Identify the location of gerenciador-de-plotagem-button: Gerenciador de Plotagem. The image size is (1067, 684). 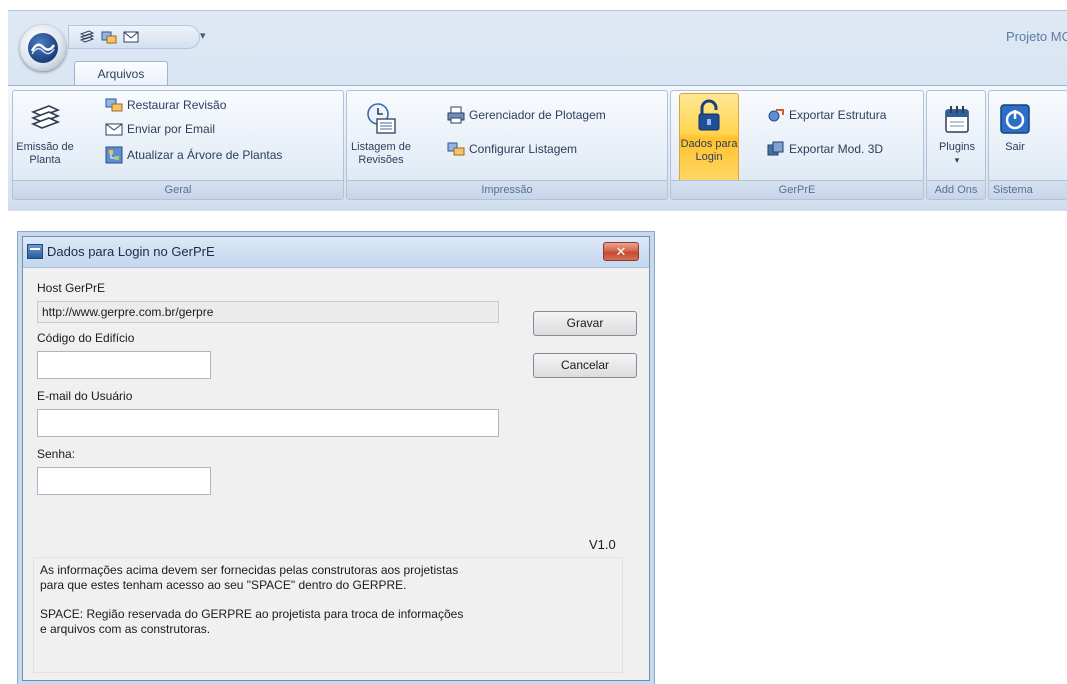
(526, 115).